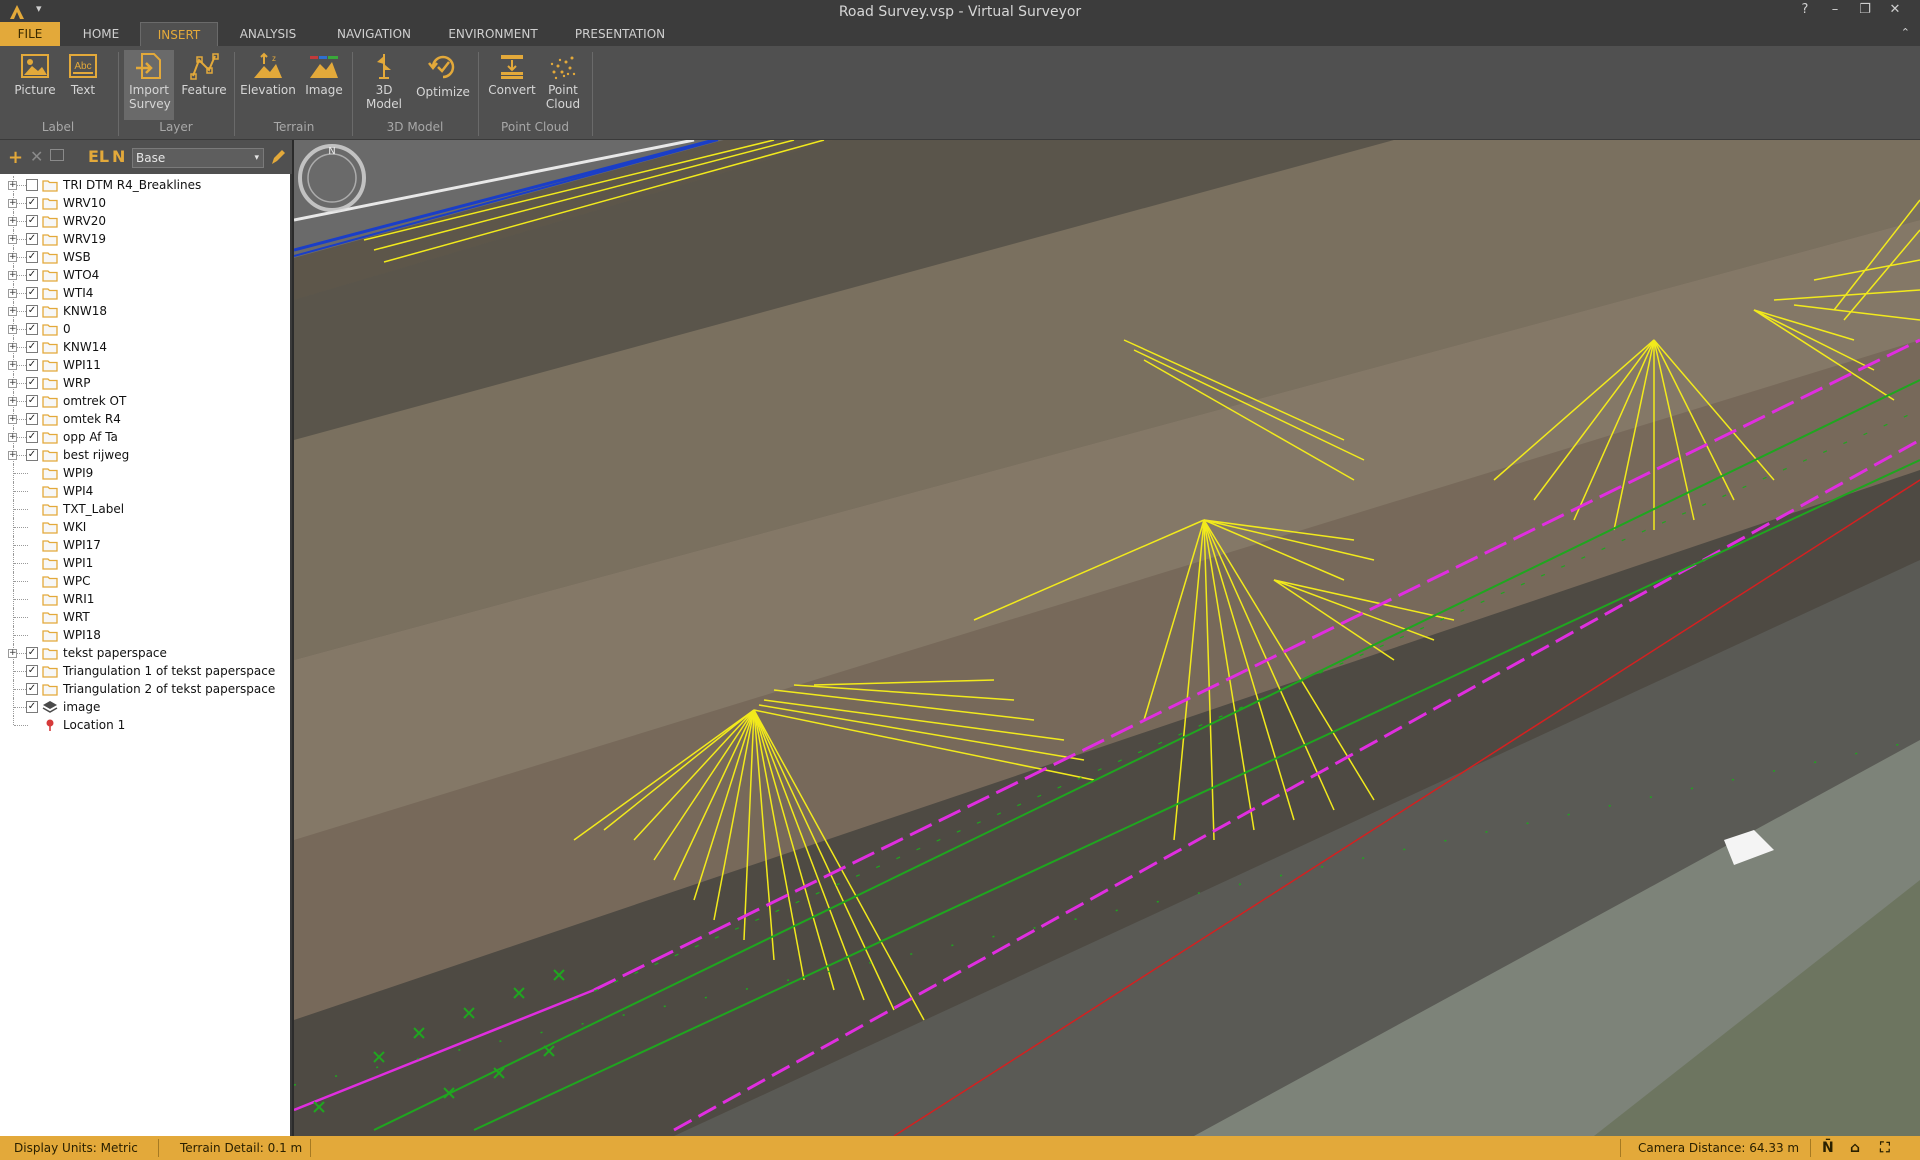  What do you see at coordinates (145, 419) in the screenshot?
I see `layer-tree-item: + ✓ omtek R4` at bounding box center [145, 419].